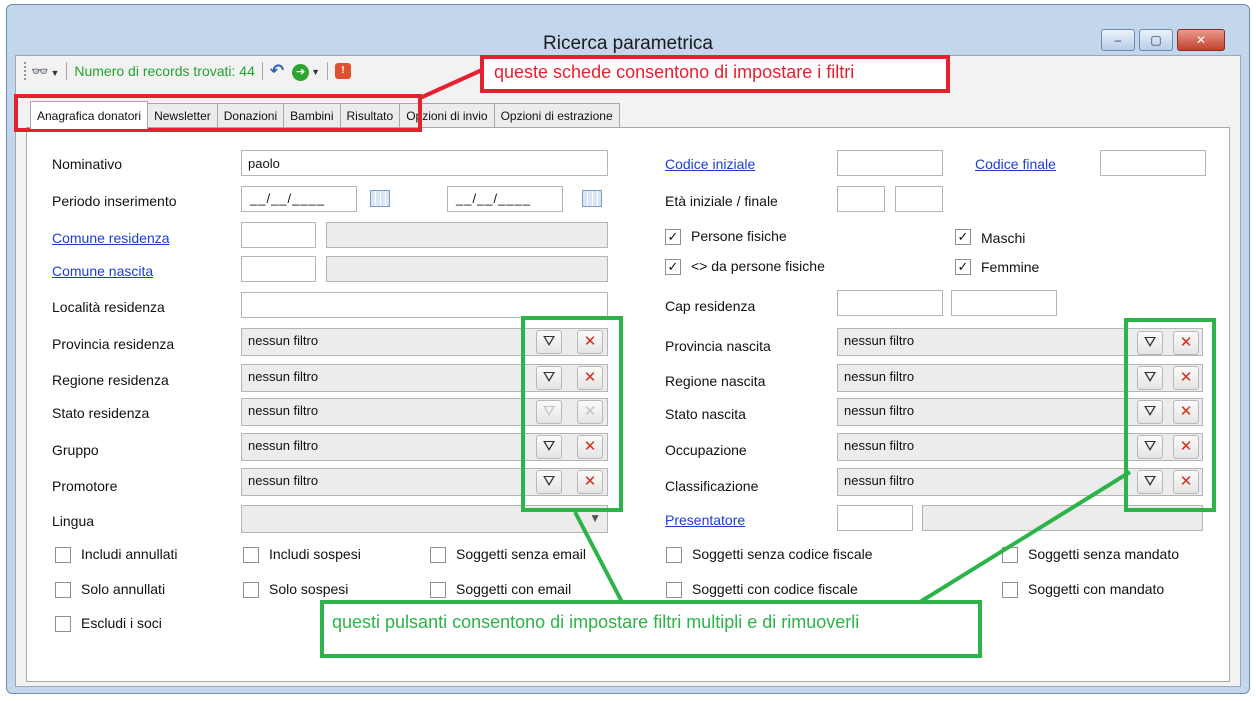 Image resolution: width=1256 pixels, height=702 pixels. I want to click on senza-cf-label: Soggetti senza codice fiscale, so click(782, 554).